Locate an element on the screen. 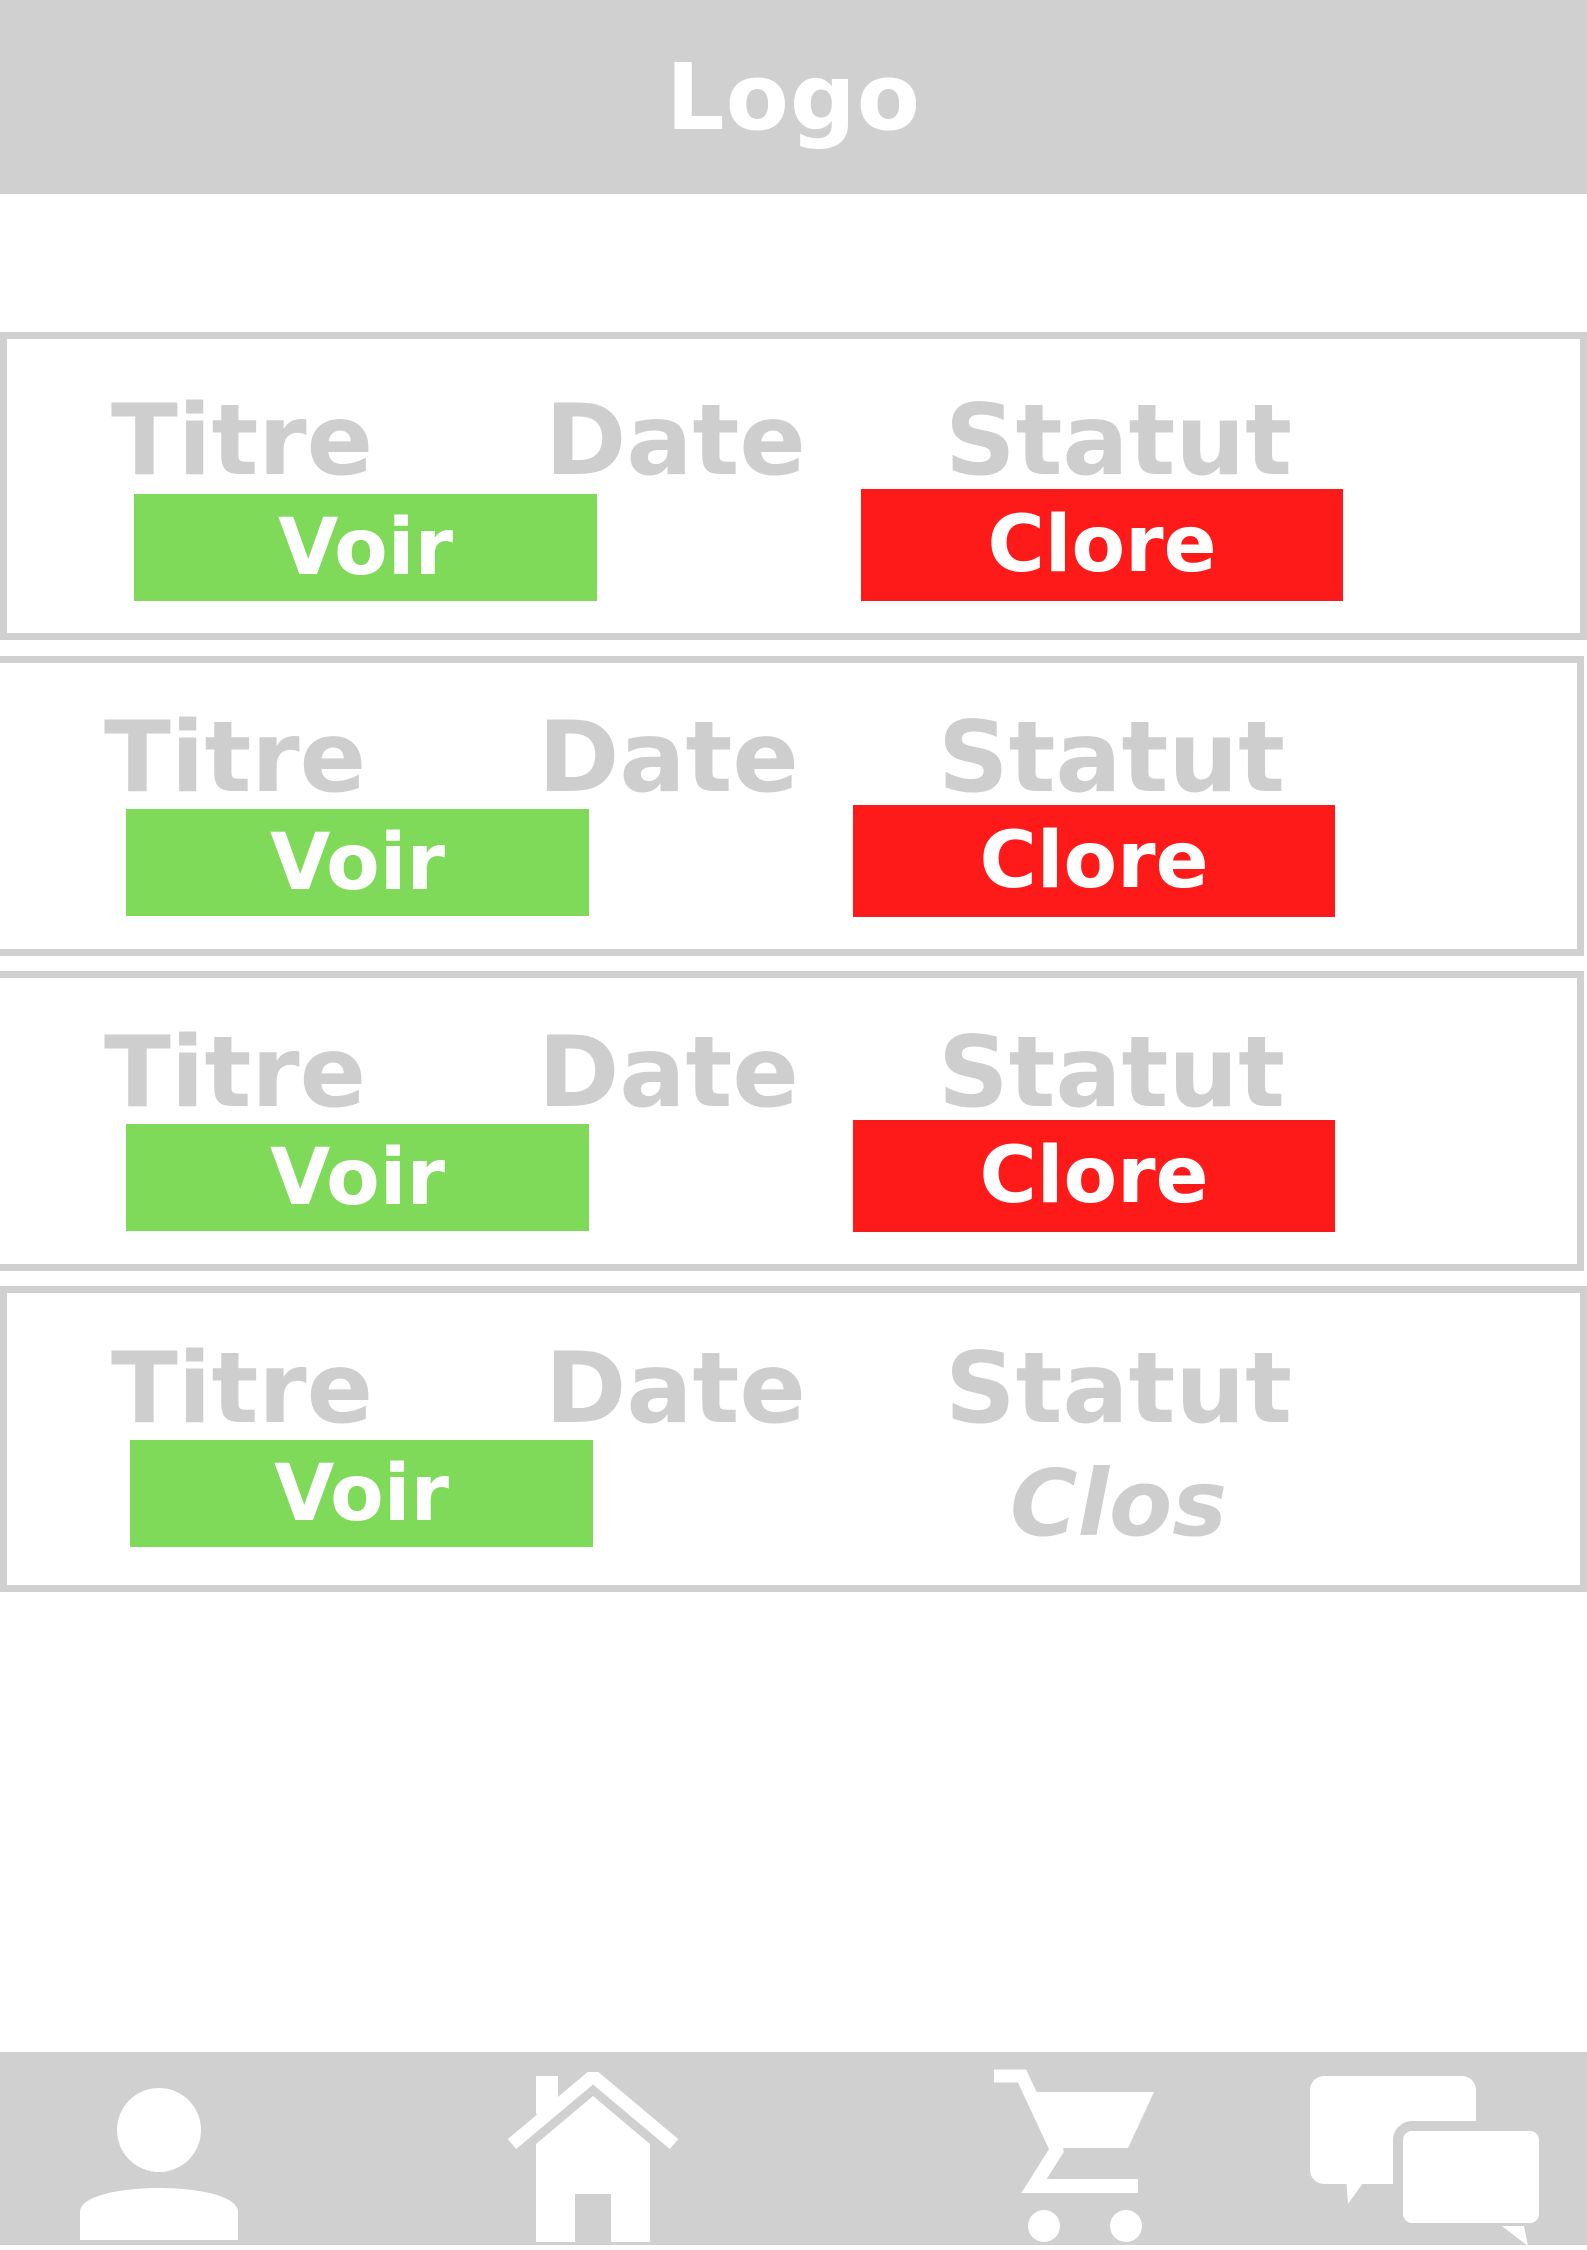  bottom-nav is located at coordinates (793, 2149).